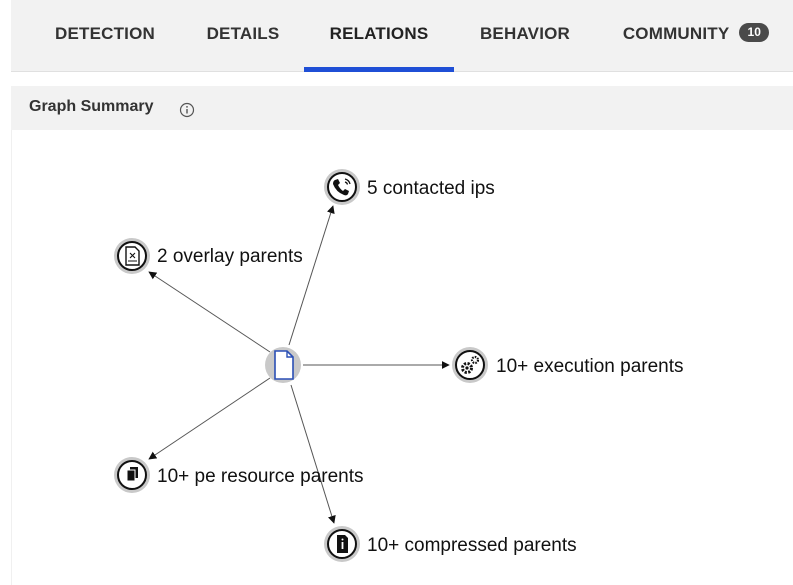 The image size is (793, 585). Describe the element at coordinates (260, 476) in the screenshot. I see `node-label-pe-resource-parents: 10+ pe resource parents` at that location.